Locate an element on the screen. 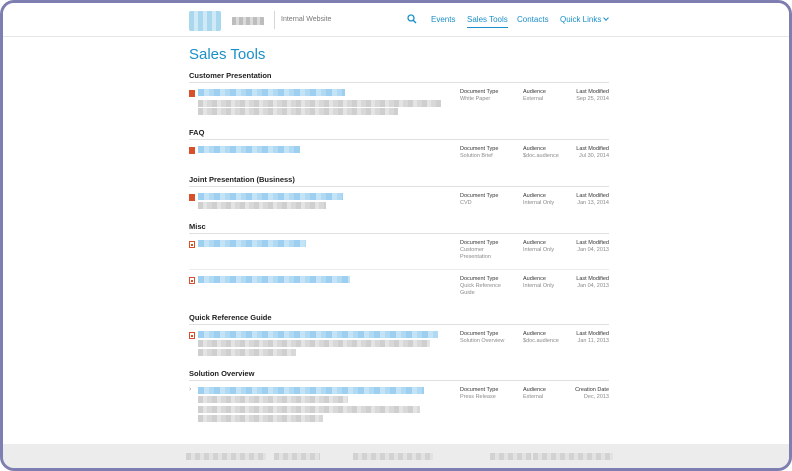  document-type-value: Solution Overview is located at coordinates (482, 341).